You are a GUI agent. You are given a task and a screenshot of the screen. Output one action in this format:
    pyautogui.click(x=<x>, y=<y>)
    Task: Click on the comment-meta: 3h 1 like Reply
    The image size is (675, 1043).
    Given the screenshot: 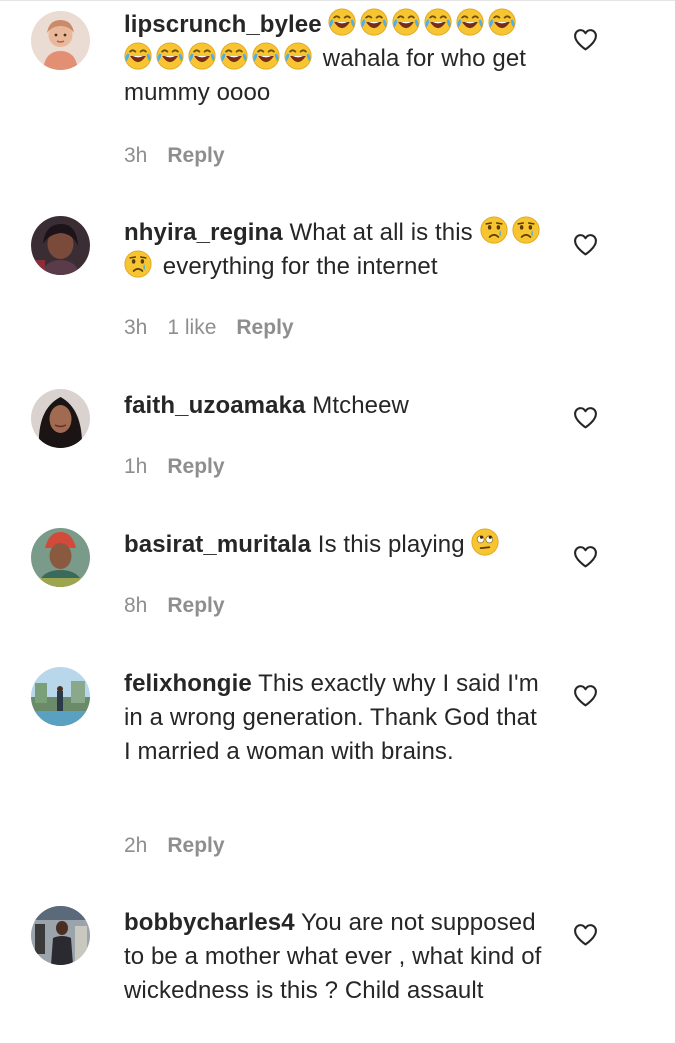 What is the action you would take?
    pyautogui.click(x=219, y=328)
    